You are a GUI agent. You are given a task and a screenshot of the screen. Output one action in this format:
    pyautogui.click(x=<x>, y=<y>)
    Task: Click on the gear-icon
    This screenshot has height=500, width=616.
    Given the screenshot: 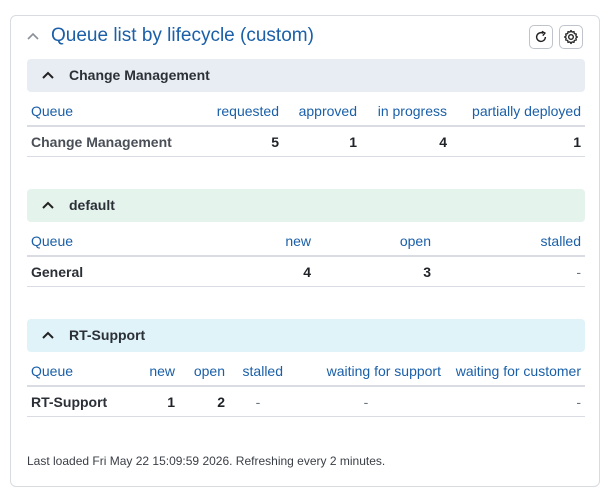 What is the action you would take?
    pyautogui.click(x=571, y=37)
    